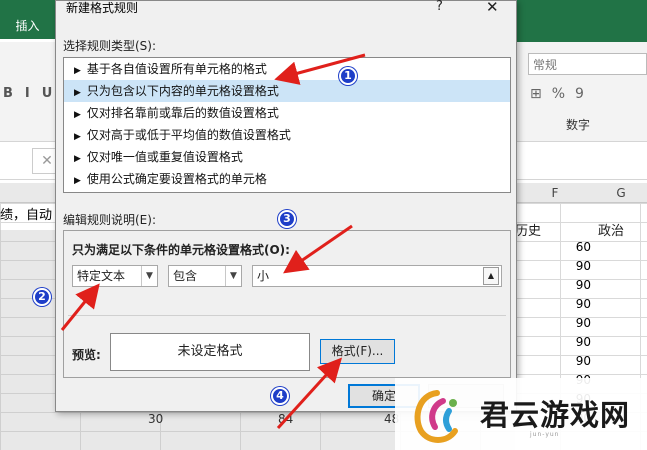  I want to click on rule-type-item: ▶ 仅对高于或低于平均值的数值设置格式, so click(287, 135).